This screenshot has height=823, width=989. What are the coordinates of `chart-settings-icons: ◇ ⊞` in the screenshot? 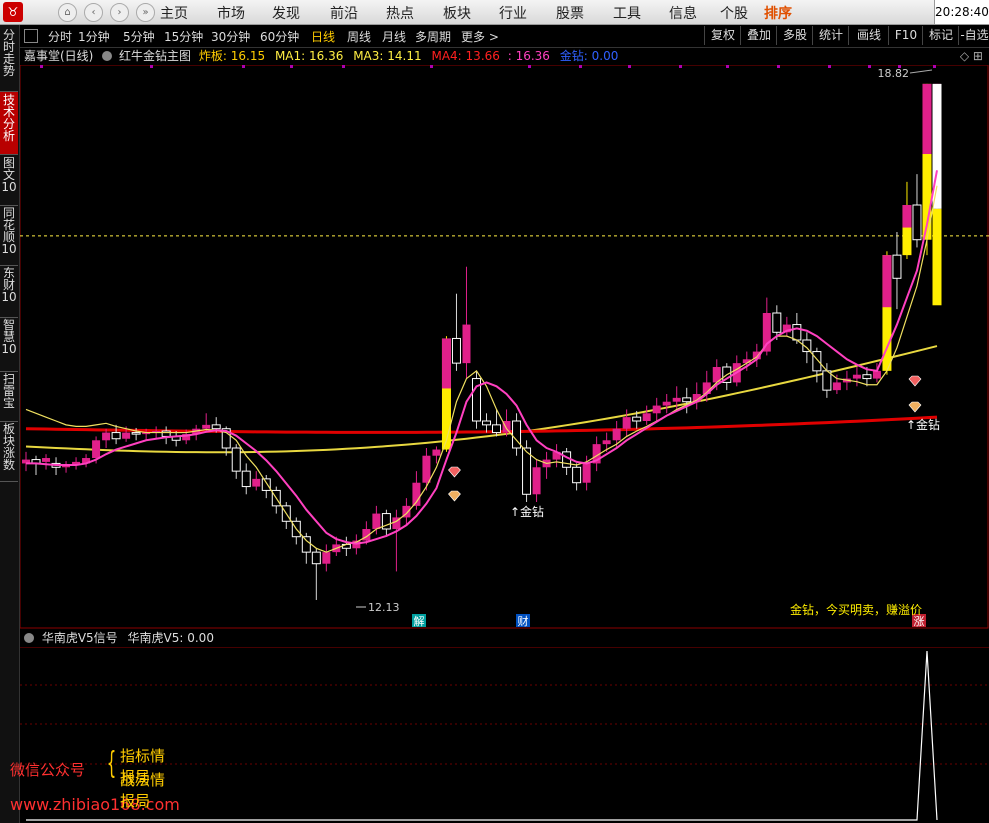 It's located at (971, 56).